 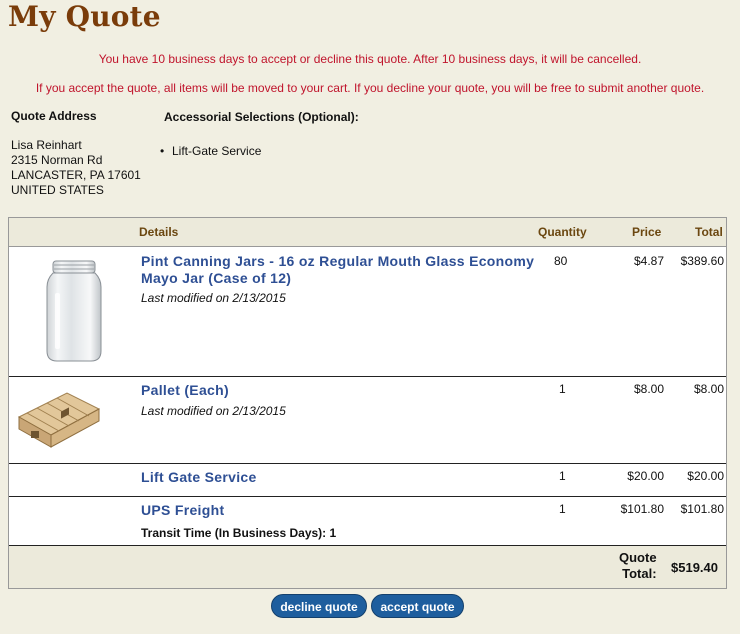 I want to click on quote-address-heading: Quote Address, so click(x=54, y=116).